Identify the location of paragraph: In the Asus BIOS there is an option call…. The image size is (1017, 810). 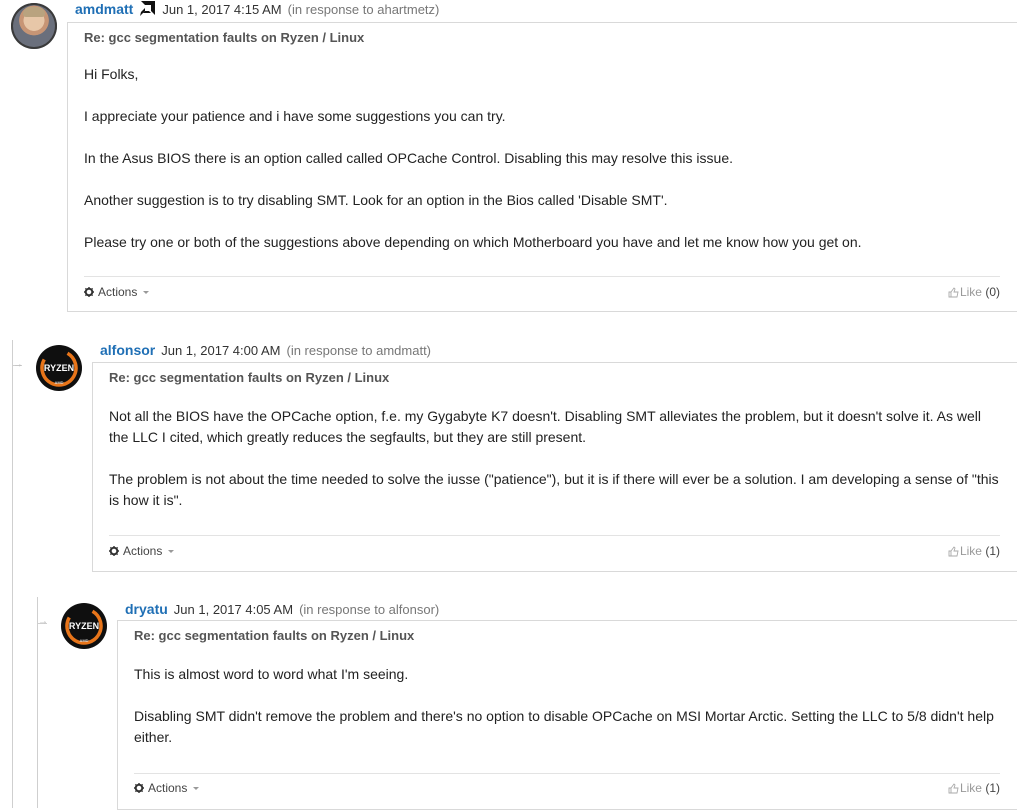
(408, 158).